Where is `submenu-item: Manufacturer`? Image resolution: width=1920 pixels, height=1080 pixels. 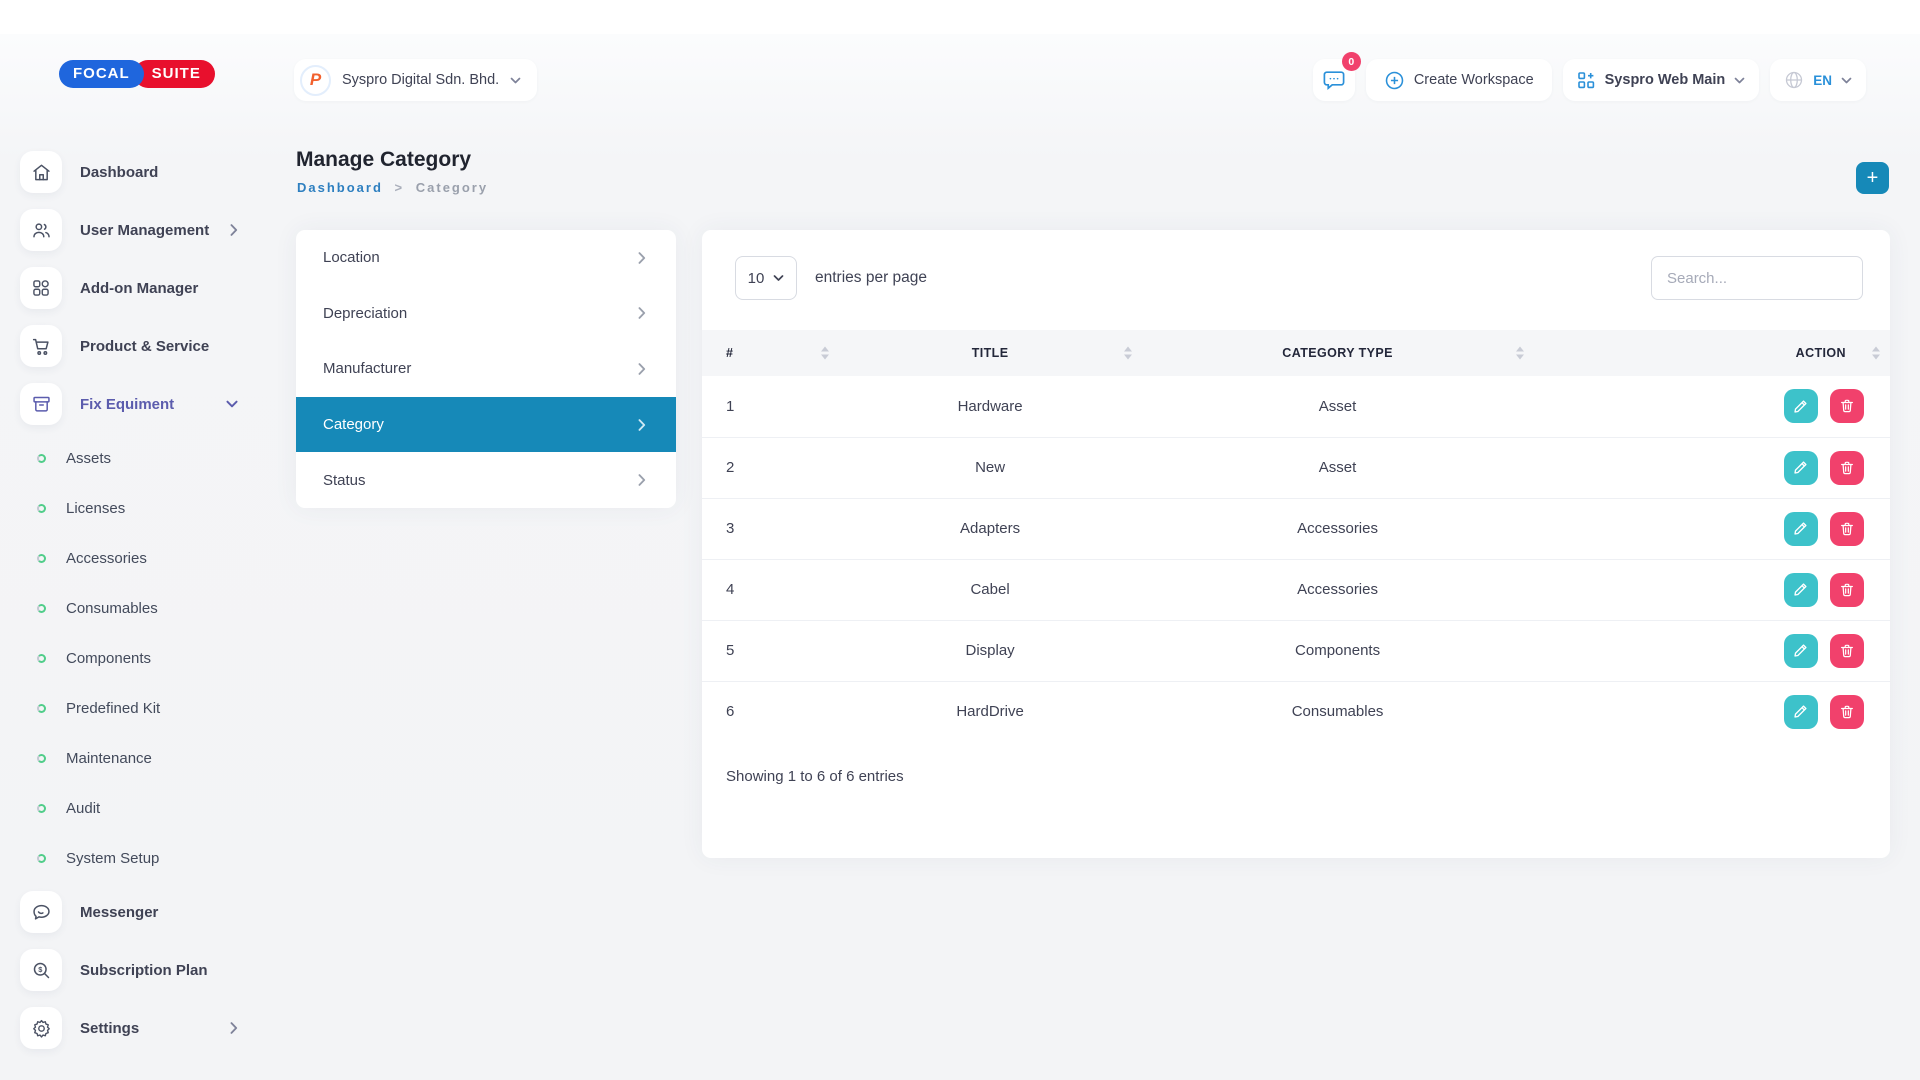 submenu-item: Manufacturer is located at coordinates (486, 369).